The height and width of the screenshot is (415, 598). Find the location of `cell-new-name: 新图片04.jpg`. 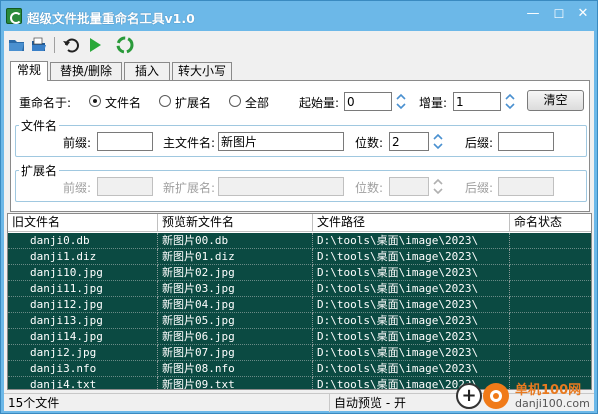

cell-new-name: 新图片04.jpg is located at coordinates (235, 305).